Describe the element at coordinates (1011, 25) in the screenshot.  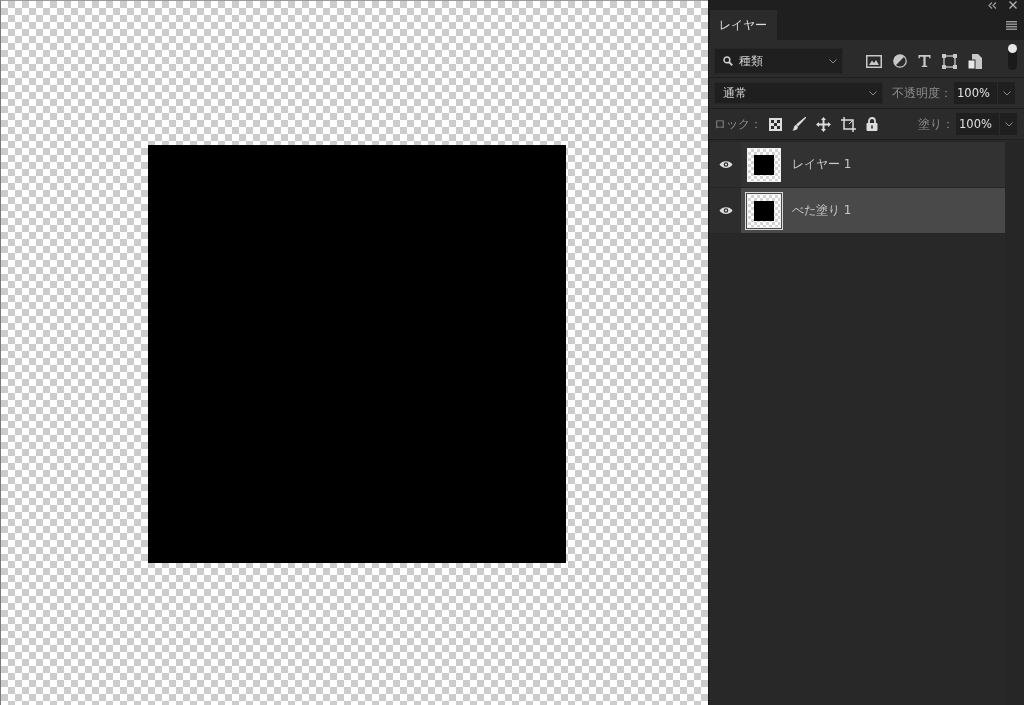
I see `menu-icon` at that location.